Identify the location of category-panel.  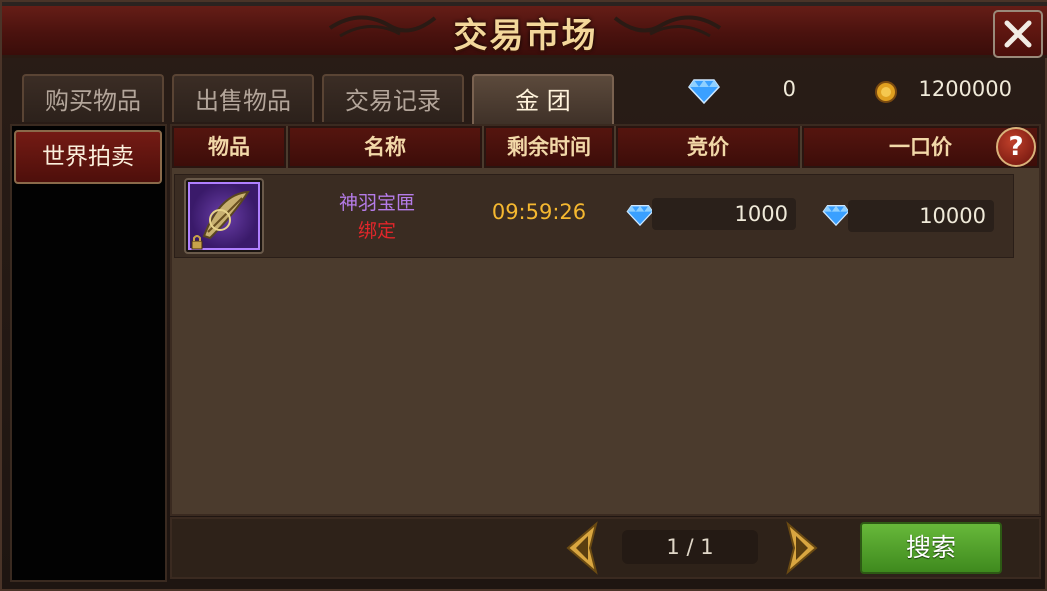
(88, 353).